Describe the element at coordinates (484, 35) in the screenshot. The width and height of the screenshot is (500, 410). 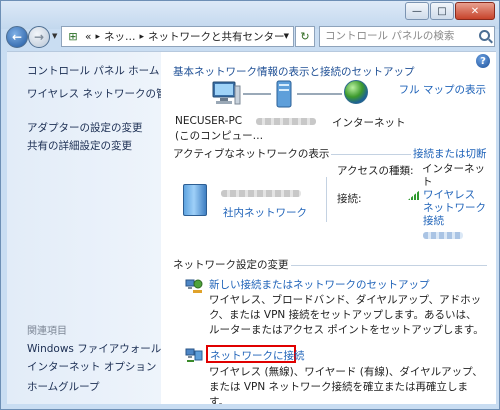
I see `search-icon` at that location.